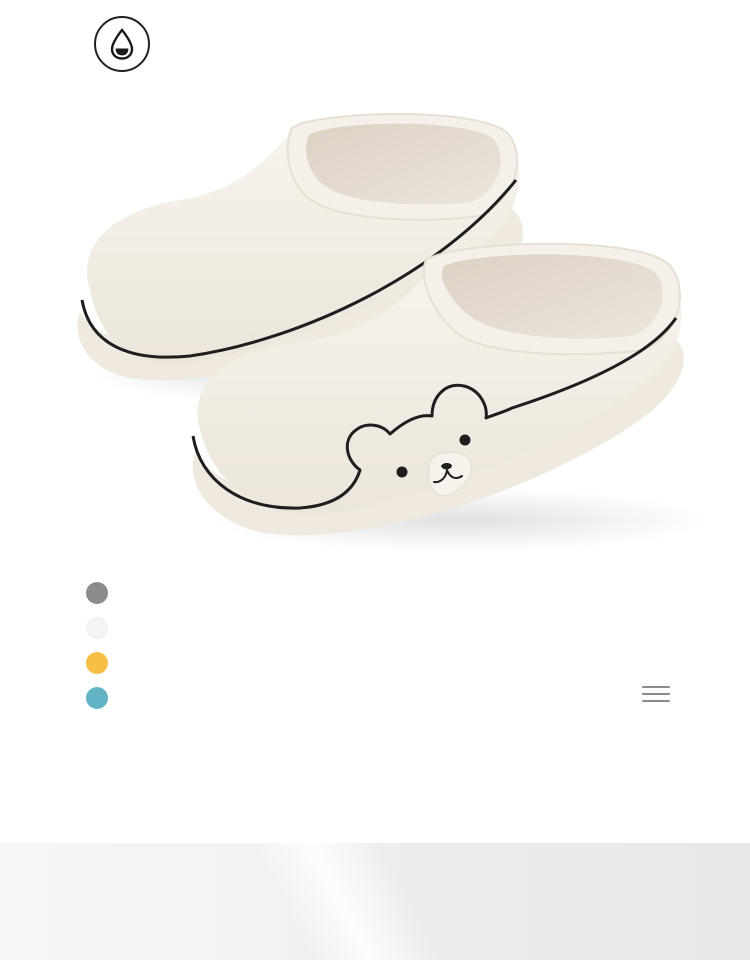  What do you see at coordinates (97, 663) in the screenshot?
I see `swatch-yellow` at bounding box center [97, 663].